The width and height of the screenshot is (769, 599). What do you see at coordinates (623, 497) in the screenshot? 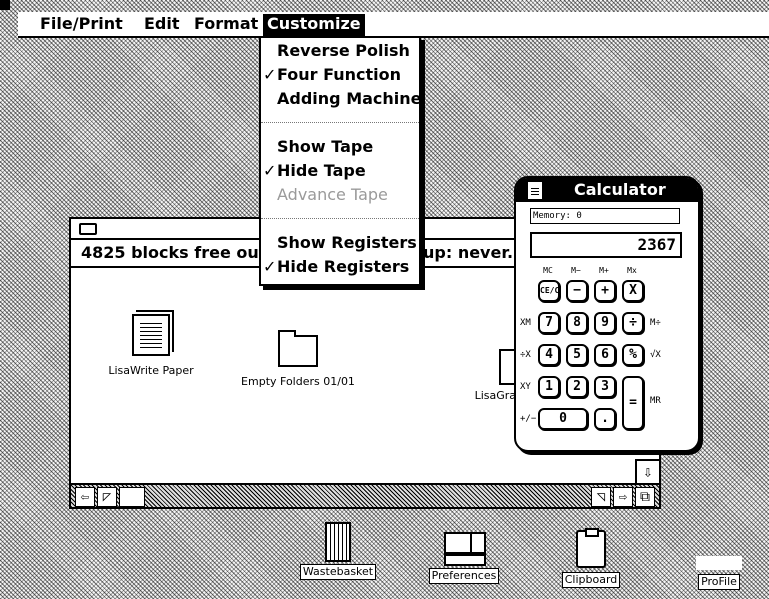
I see `scroll-right-arrow-icon: ⇨` at bounding box center [623, 497].